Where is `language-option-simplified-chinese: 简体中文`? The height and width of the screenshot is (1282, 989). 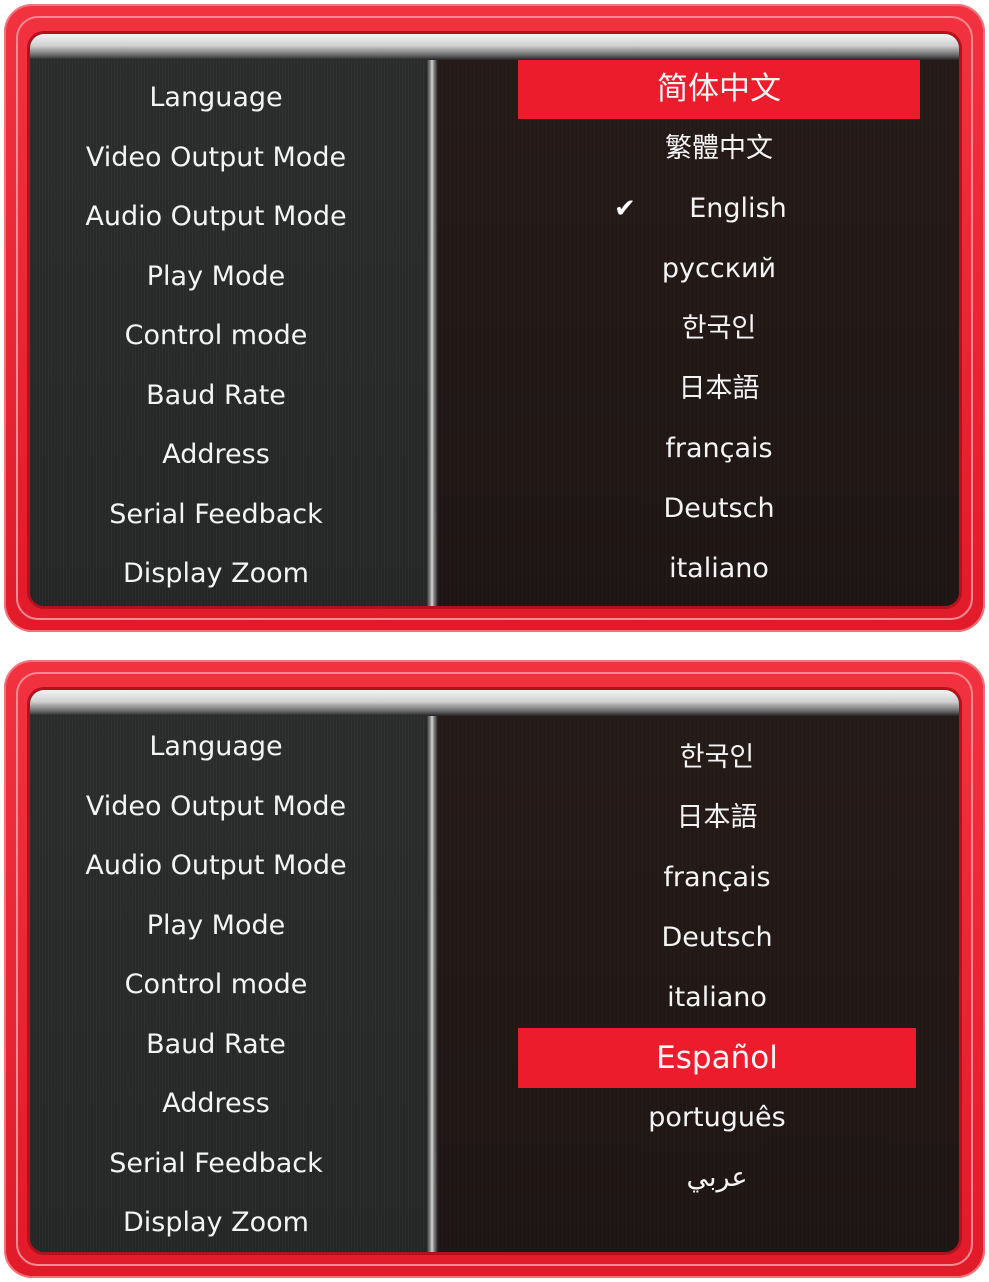 language-option-simplified-chinese: 简体中文 is located at coordinates (719, 89).